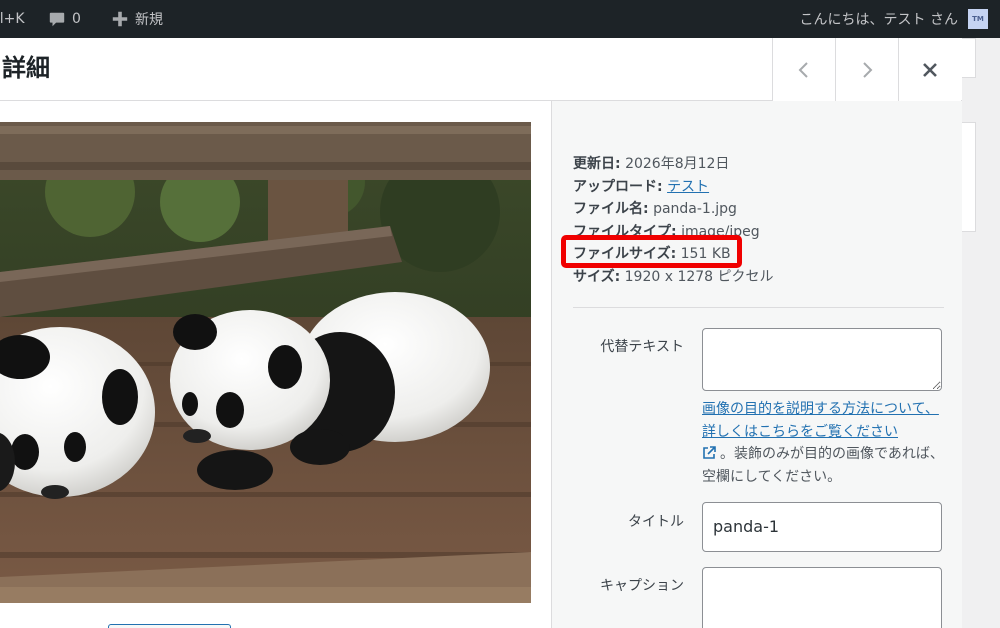 The width and height of the screenshot is (1000, 628). Describe the element at coordinates (822, 359) in the screenshot. I see `alt-text-field` at that location.